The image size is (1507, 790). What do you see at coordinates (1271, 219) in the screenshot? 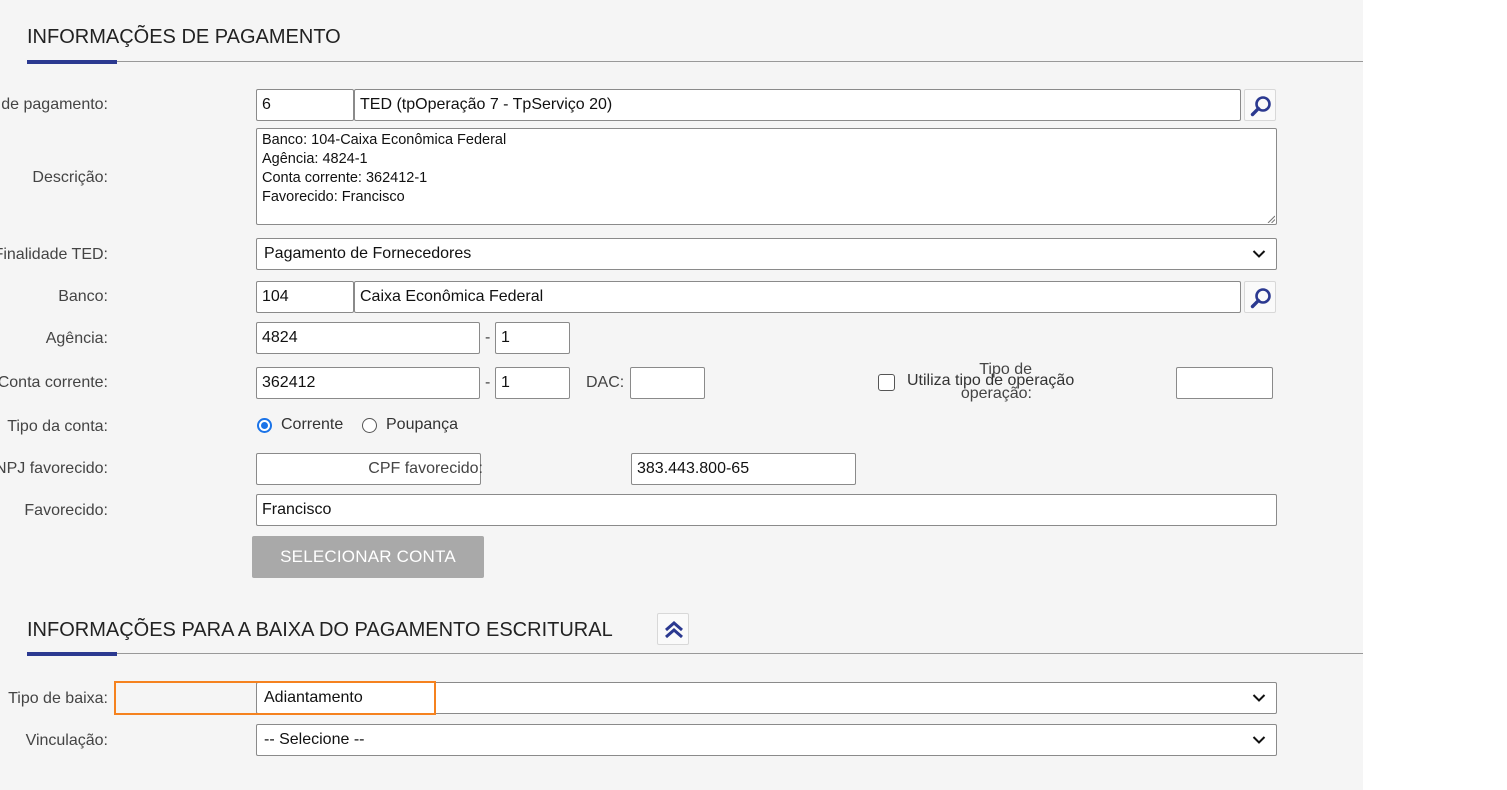
I see `resize-grip-icon` at bounding box center [1271, 219].